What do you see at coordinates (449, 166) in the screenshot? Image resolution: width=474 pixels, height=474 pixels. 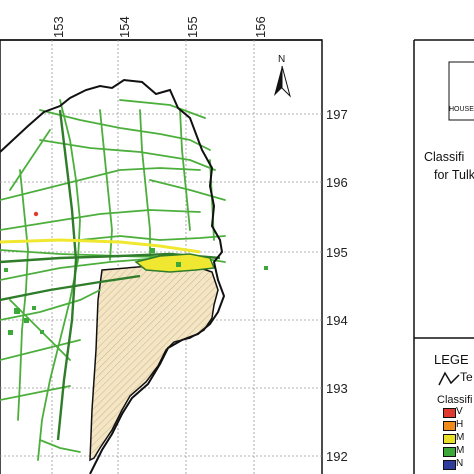 I see `legend-title: Classifi for Tulk` at bounding box center [449, 166].